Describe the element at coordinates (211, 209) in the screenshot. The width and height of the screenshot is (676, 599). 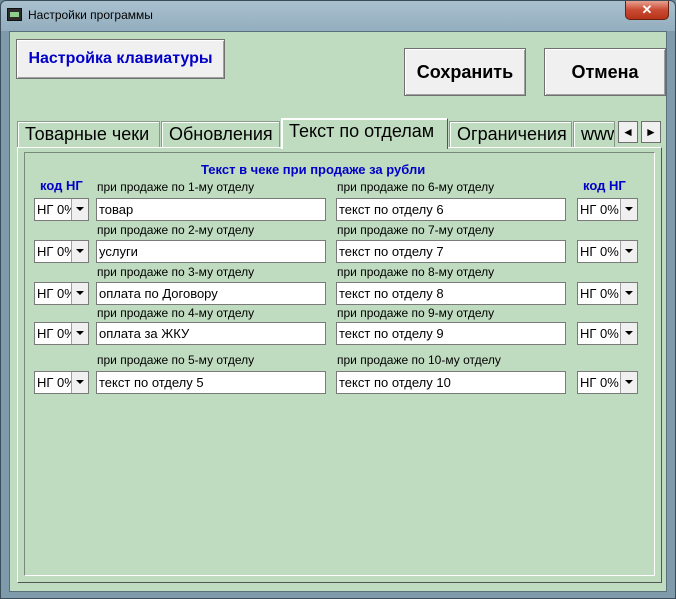
I see `dept-1-text-input: товар` at that location.